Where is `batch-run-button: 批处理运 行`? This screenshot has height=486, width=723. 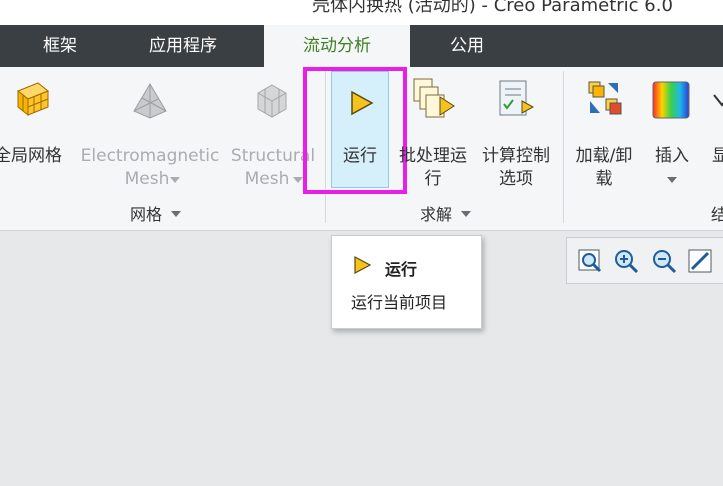
batch-run-button: 批处理运 行 is located at coordinates (433, 132).